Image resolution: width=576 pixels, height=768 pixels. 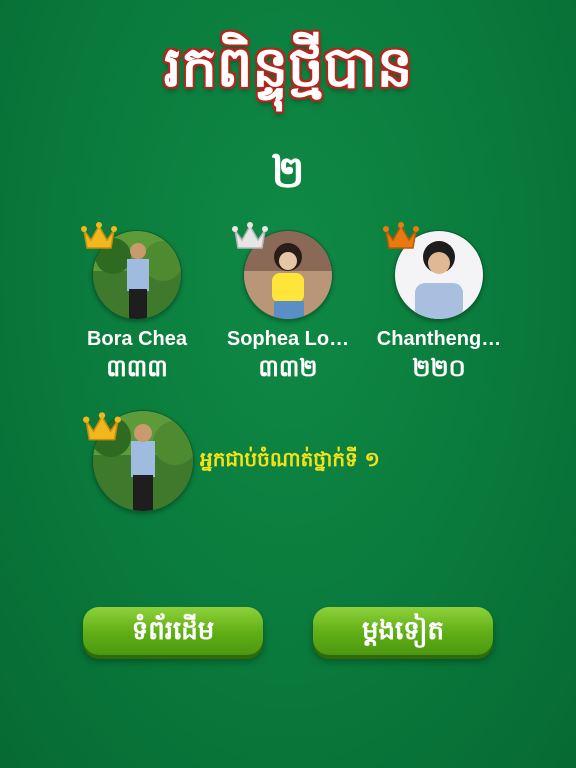 What do you see at coordinates (439, 368) in the screenshot?
I see `player-score: ២២០` at bounding box center [439, 368].